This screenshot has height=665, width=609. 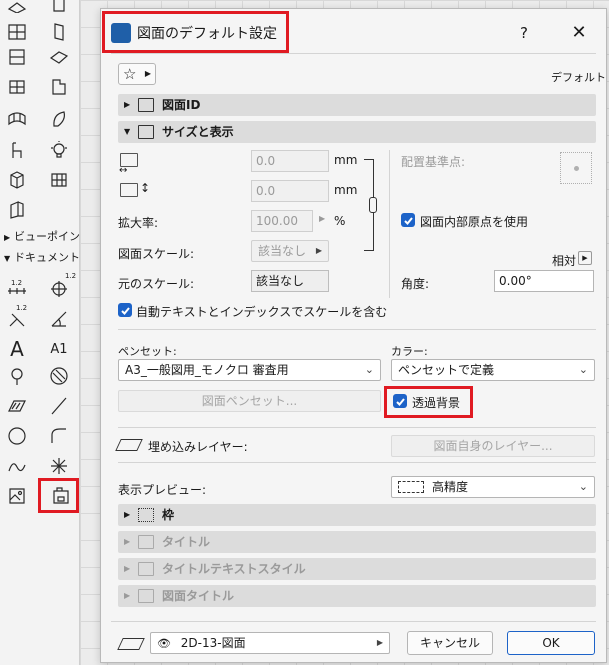 What do you see at coordinates (146, 515) in the screenshot?
I see `frame-icon` at bounding box center [146, 515].